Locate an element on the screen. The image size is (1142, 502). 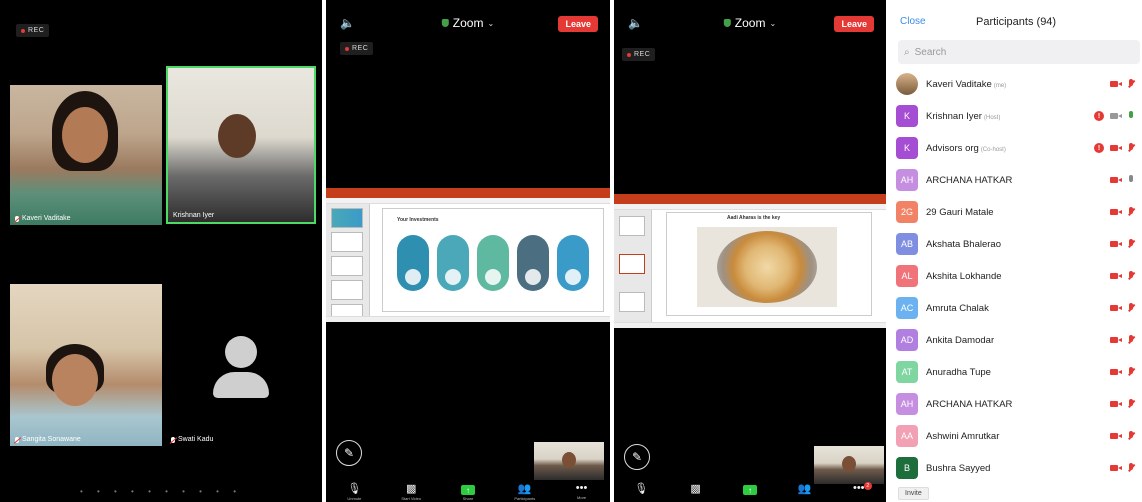
page-indicator-dots: • • • • • • • • • • is located at coordinates (161, 491).